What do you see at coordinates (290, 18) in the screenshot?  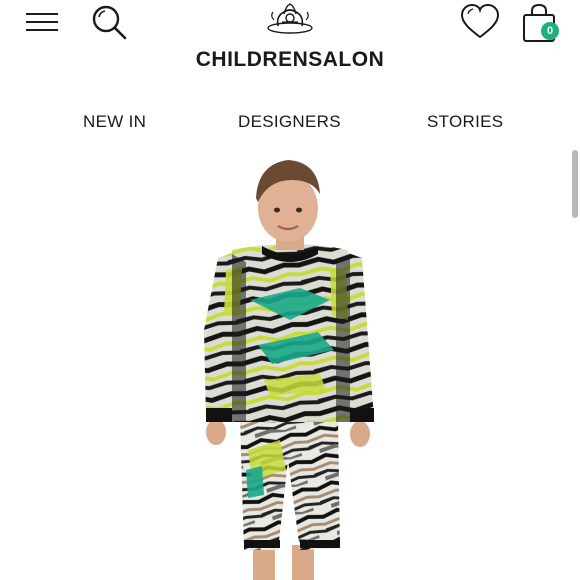 I see `logo-crest-icon` at bounding box center [290, 18].